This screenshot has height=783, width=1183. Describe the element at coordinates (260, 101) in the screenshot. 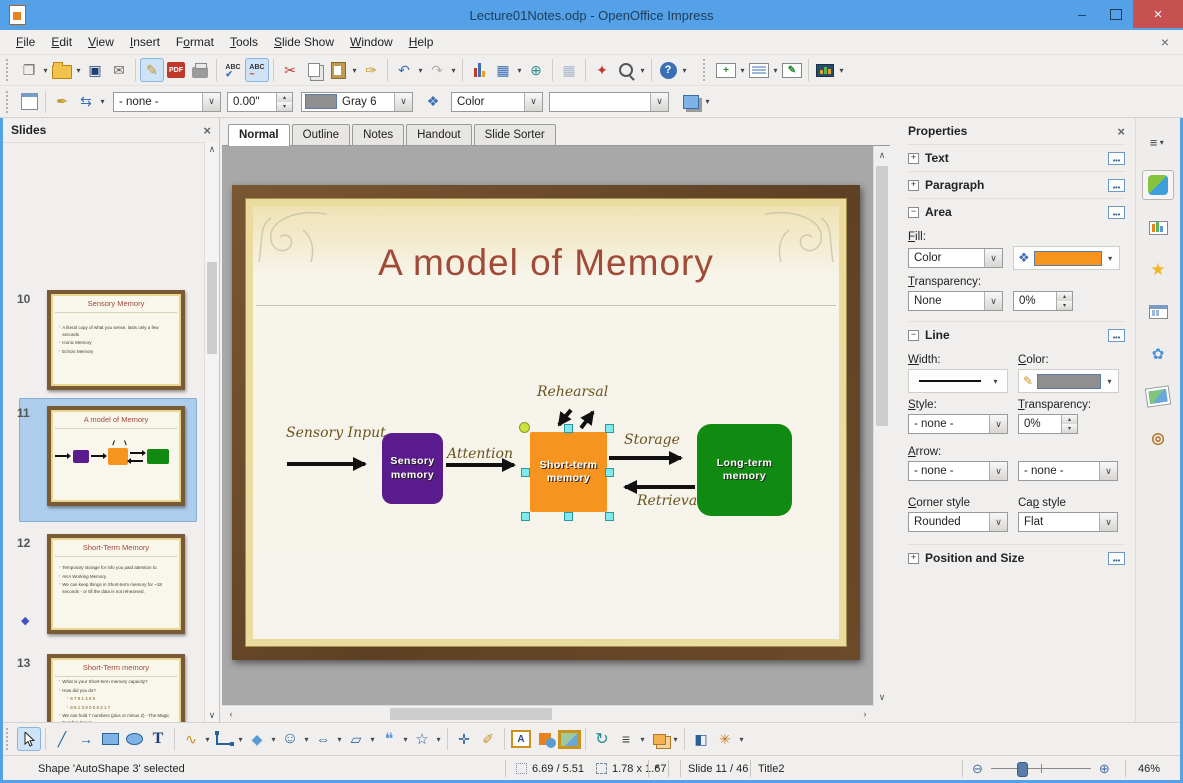

I see `line-width-spinner: 0.00" ▴ ▾` at that location.